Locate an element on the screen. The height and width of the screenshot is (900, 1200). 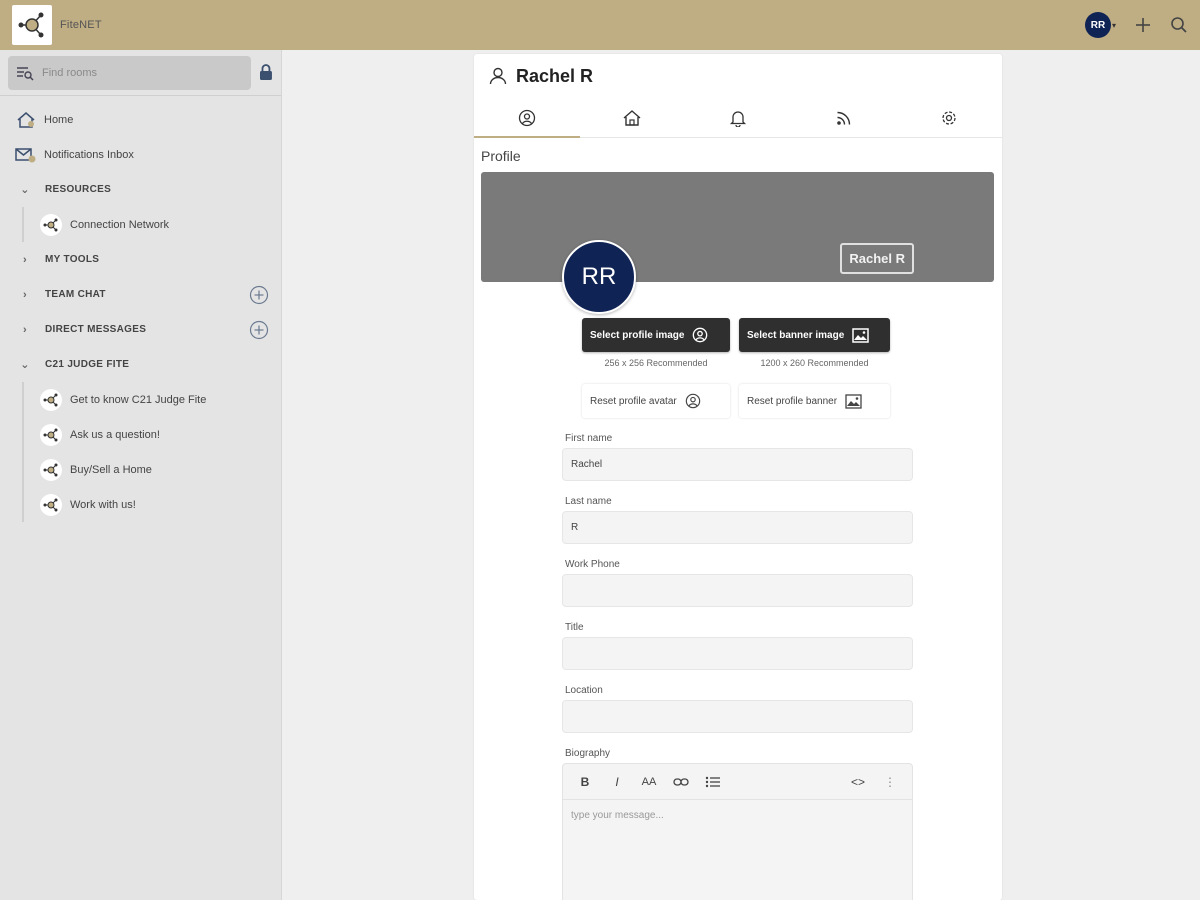
user-avatar: RR is located at coordinates (1097, 25).